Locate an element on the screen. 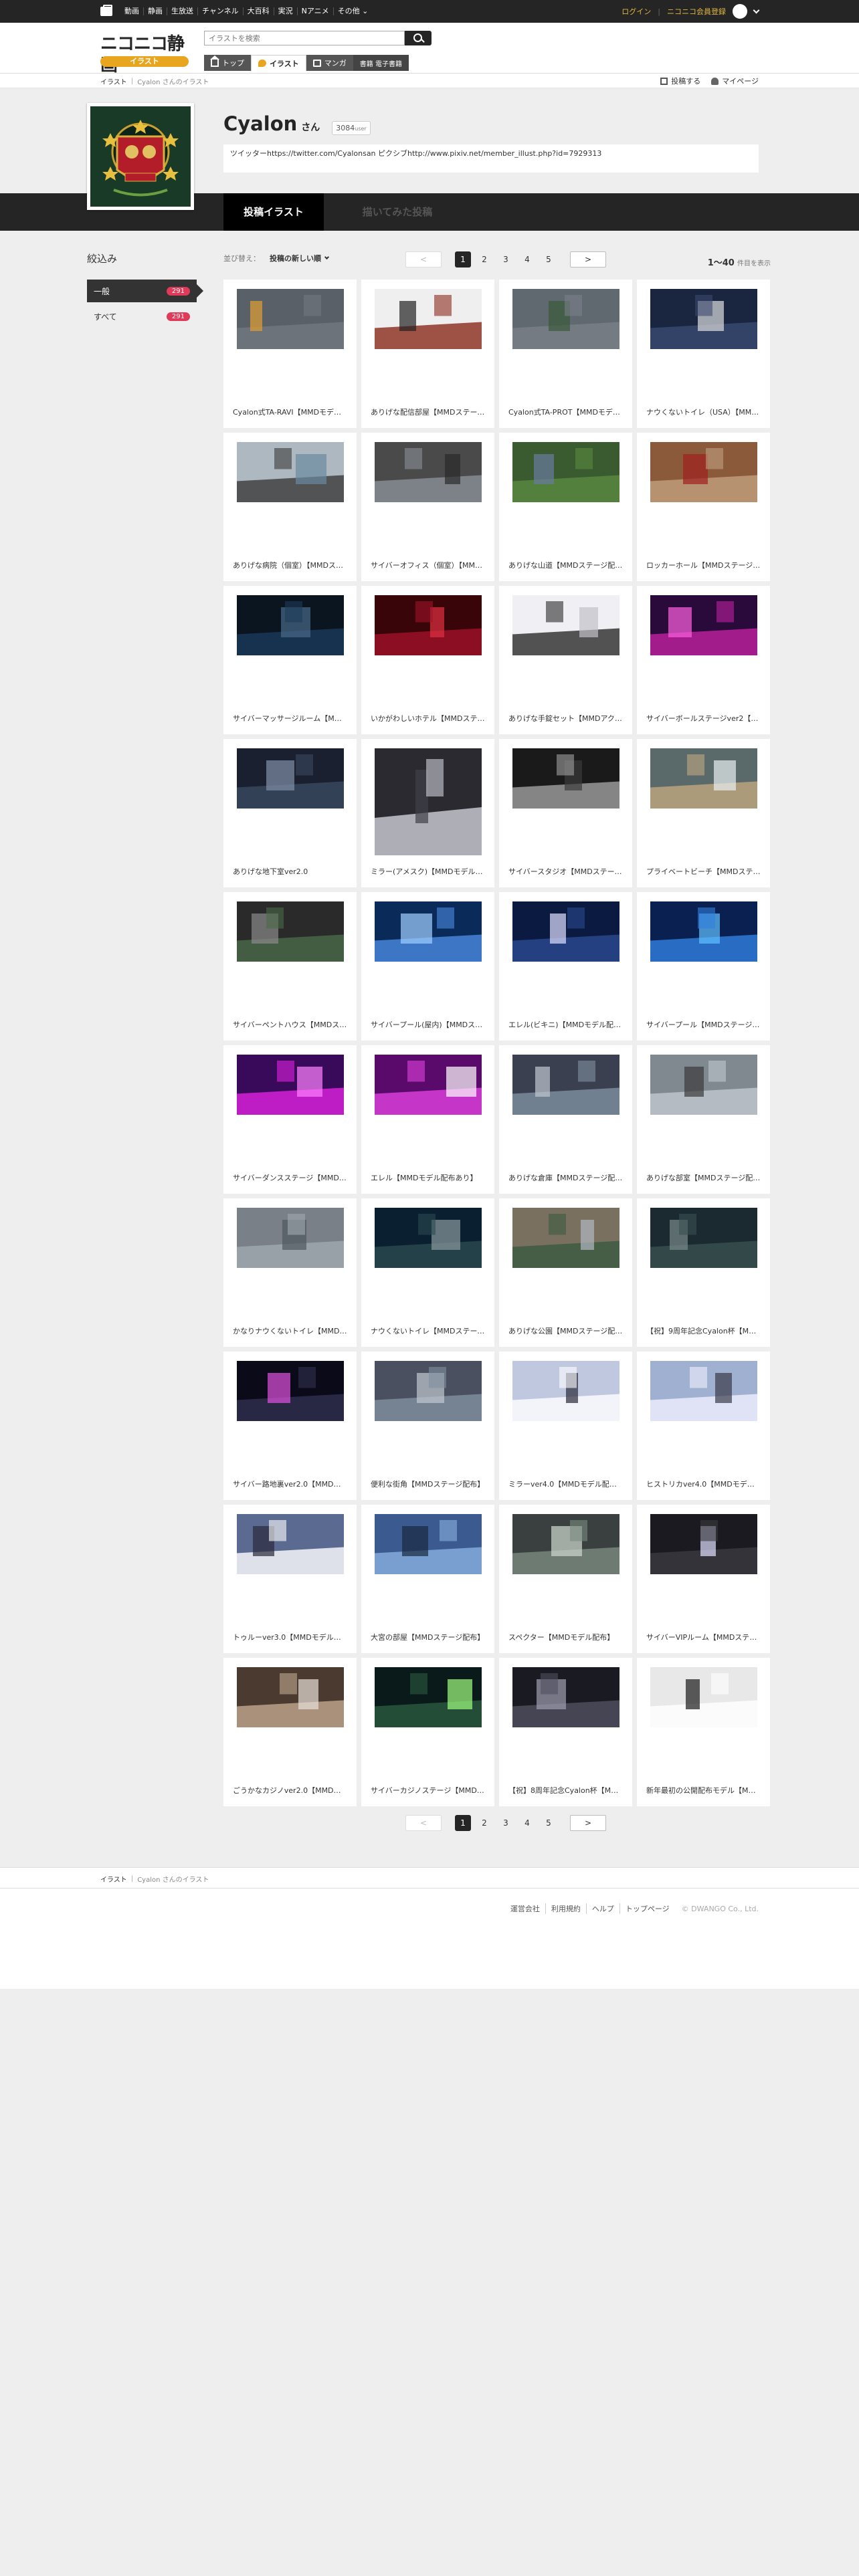 This screenshot has width=859, height=2576. tab-posted-illust: 投稿イラスト is located at coordinates (273, 212).